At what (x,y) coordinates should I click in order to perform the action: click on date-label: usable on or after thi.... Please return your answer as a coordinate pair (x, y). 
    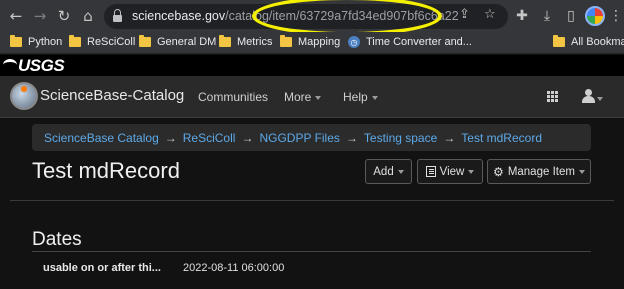
    Looking at the image, I should click on (102, 268).